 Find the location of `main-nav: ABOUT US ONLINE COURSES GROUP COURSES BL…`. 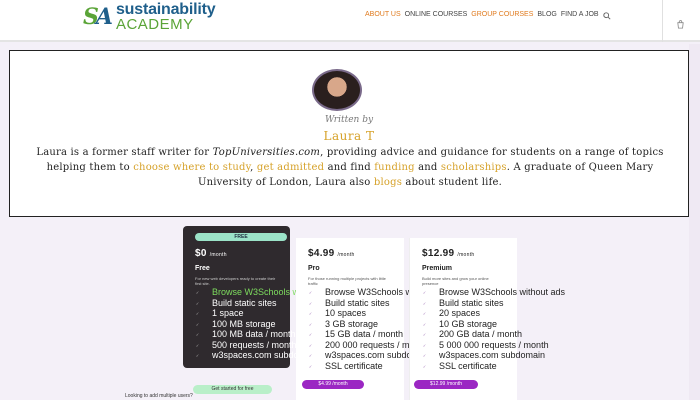

main-nav: ABOUT US ONLINE COURSES GROUP COURSES BL… is located at coordinates (482, 14).